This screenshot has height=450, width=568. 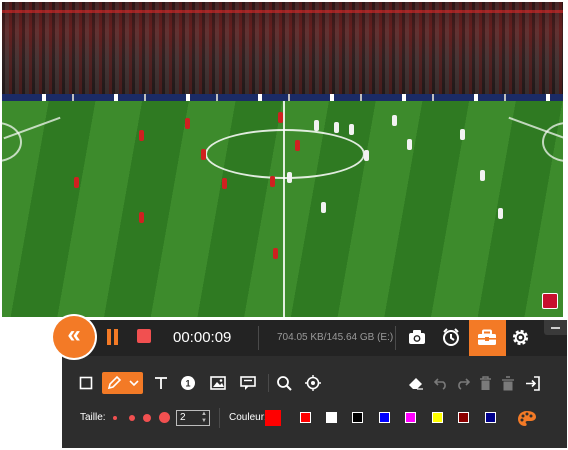 I want to click on text-tool, so click(x=161, y=383).